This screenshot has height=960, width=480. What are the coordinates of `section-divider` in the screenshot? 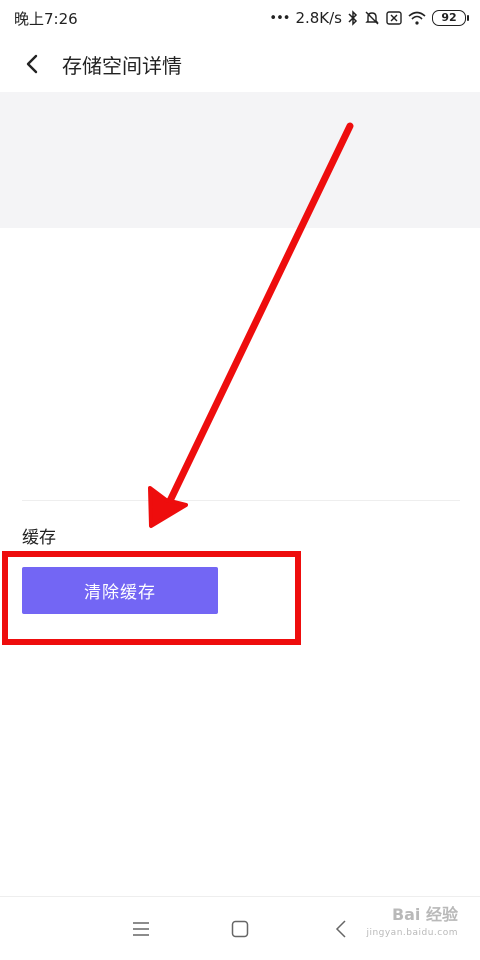 It's located at (241, 500).